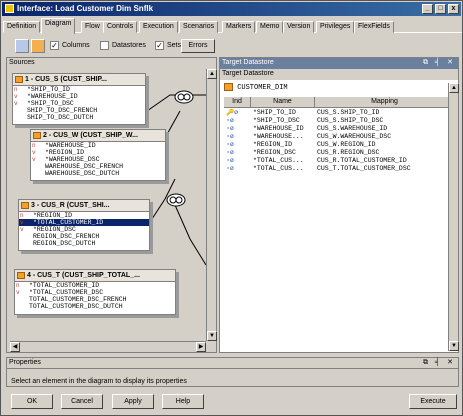 The image size is (463, 416). I want to click on cancel-button: Cancel, so click(82, 401).